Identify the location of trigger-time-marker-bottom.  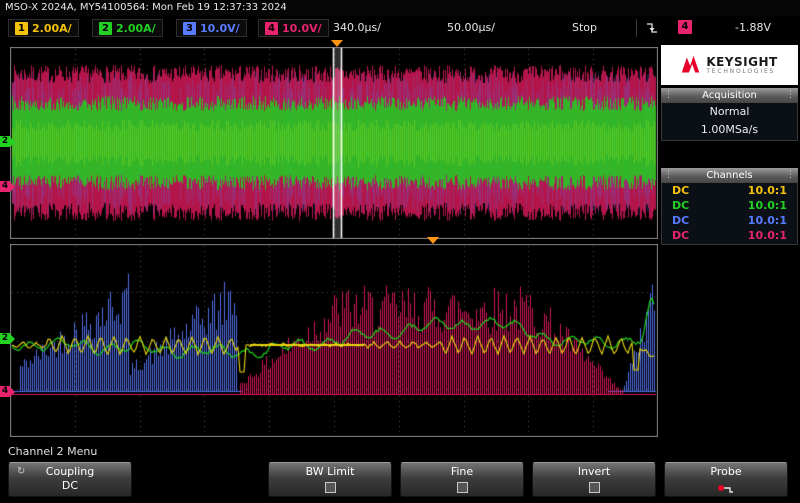
(433, 240).